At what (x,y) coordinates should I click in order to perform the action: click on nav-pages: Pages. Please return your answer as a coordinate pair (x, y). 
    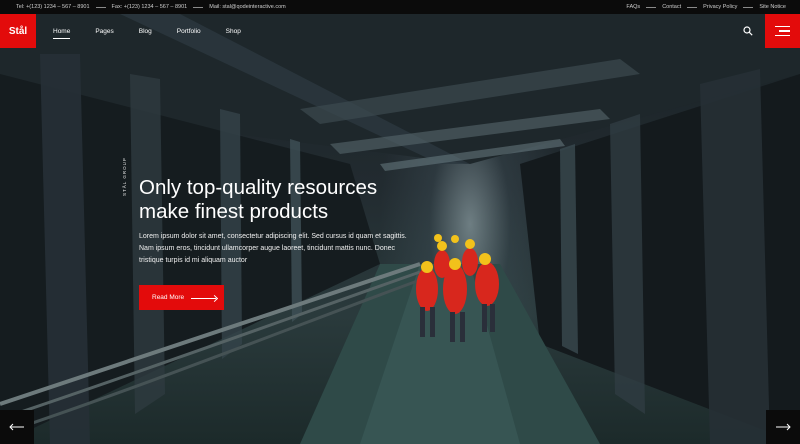
    Looking at the image, I should click on (104, 31).